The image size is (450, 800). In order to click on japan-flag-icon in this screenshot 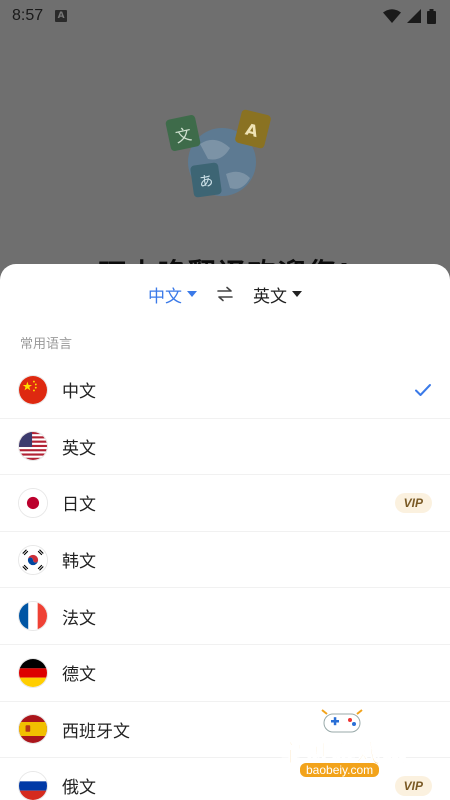, I will do `click(33, 502)`.